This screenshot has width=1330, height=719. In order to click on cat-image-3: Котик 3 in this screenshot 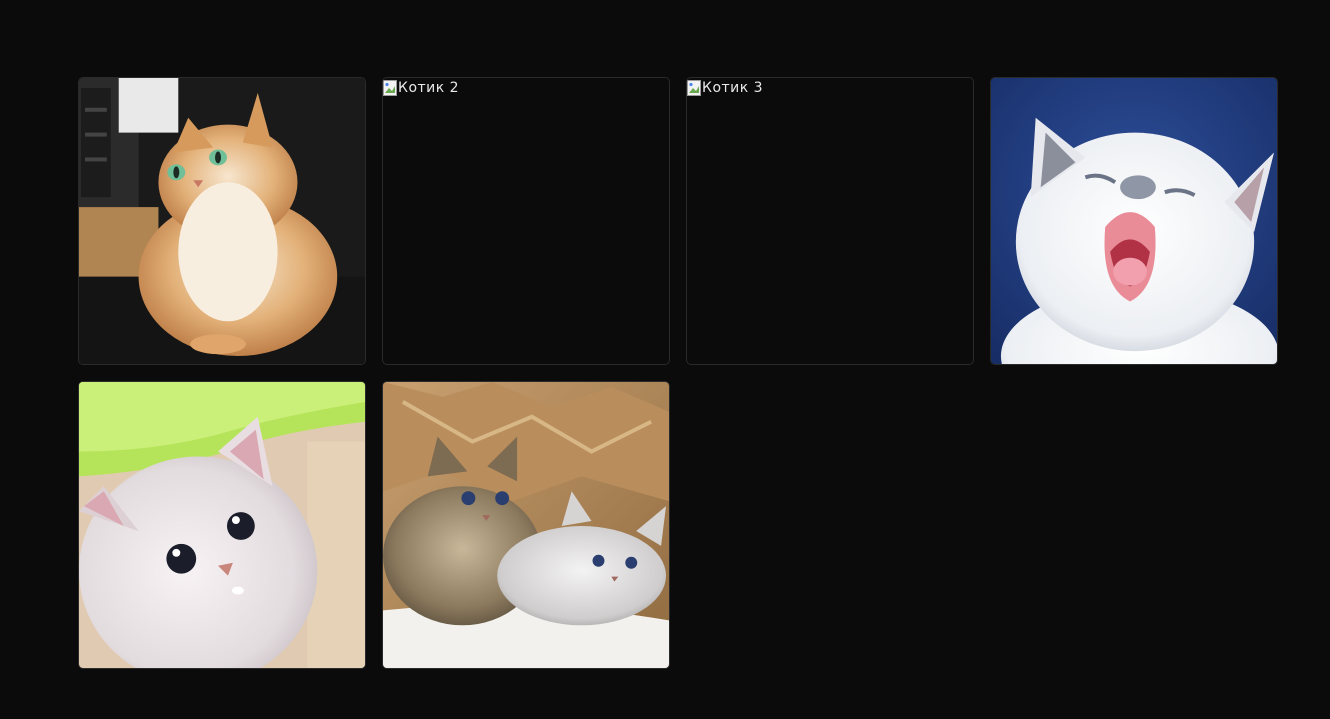, I will do `click(830, 221)`.